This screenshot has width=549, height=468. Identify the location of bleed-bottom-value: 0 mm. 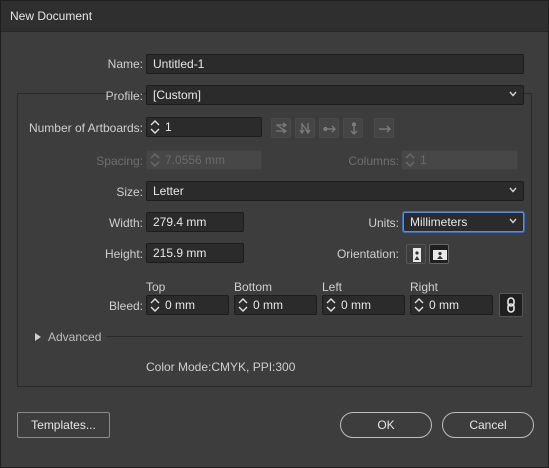
(268, 305).